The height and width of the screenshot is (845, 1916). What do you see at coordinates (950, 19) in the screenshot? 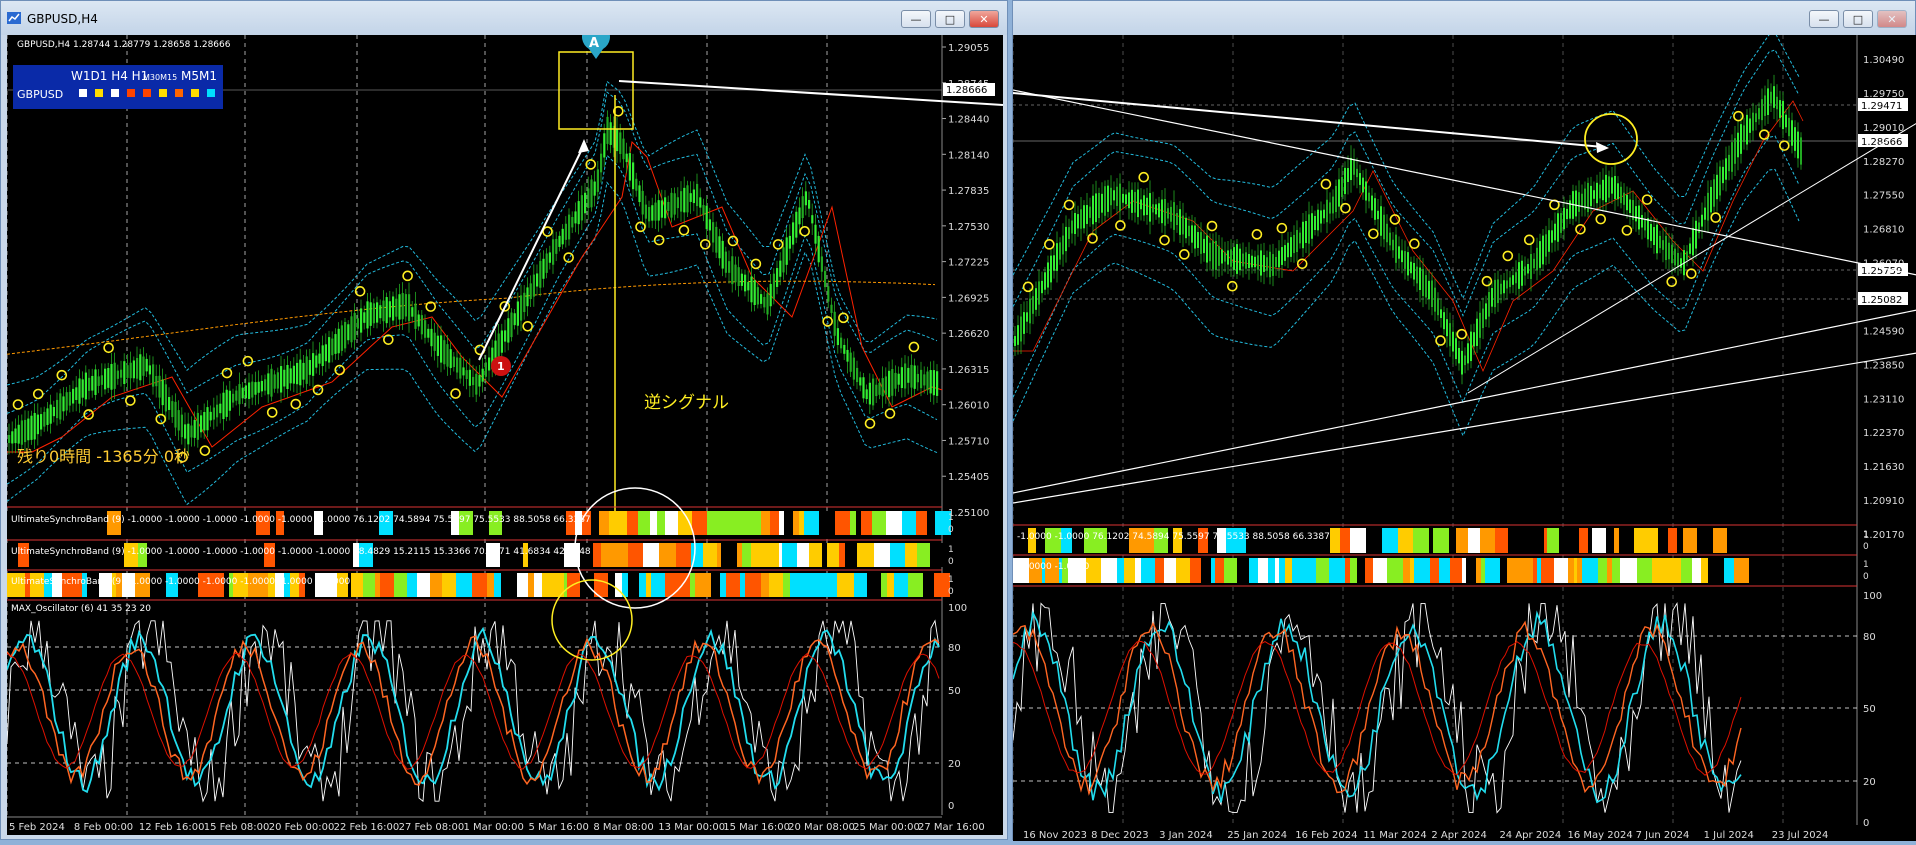
I see `maximize-button: □` at bounding box center [950, 19].